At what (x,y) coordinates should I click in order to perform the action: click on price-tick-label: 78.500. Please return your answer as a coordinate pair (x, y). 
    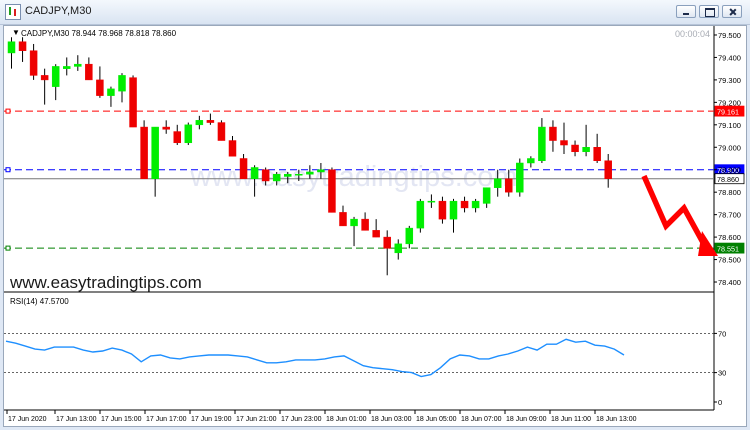
    Looking at the image, I should click on (729, 260).